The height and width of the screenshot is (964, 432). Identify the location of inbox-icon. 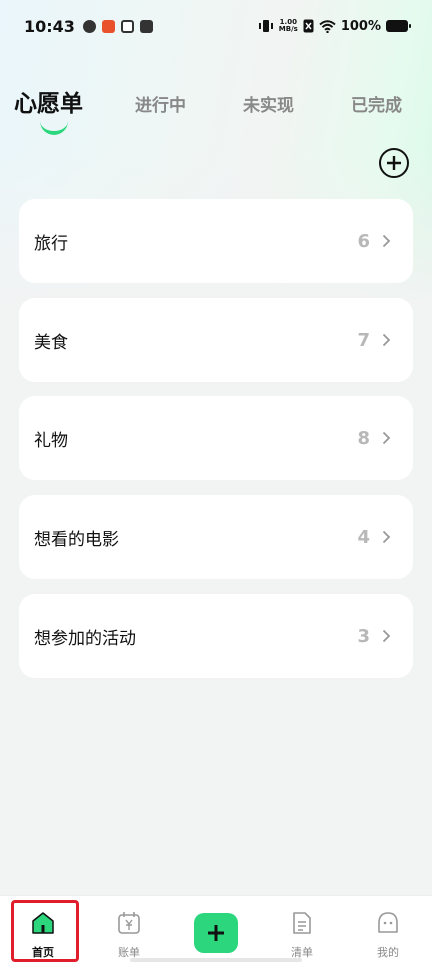
(127, 26).